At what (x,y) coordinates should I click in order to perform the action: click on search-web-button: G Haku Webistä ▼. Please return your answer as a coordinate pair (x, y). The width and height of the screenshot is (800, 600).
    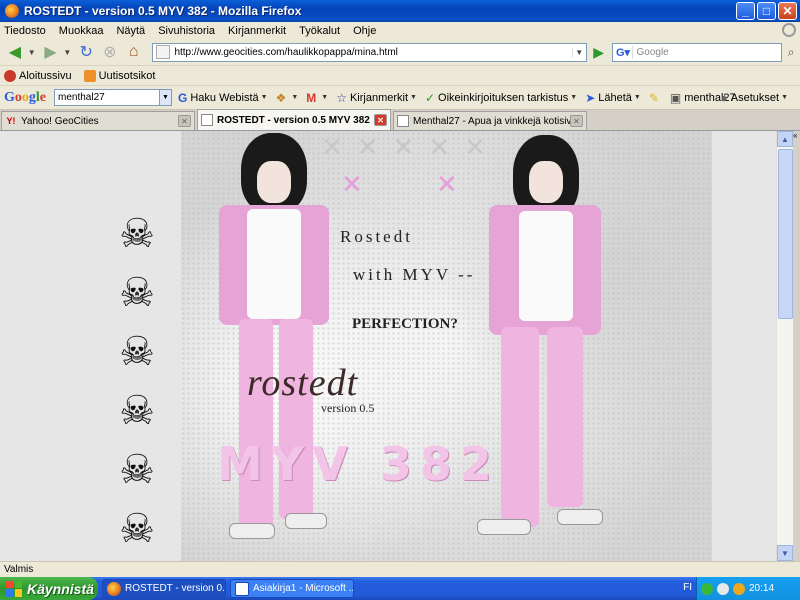
    Looking at the image, I should click on (223, 98).